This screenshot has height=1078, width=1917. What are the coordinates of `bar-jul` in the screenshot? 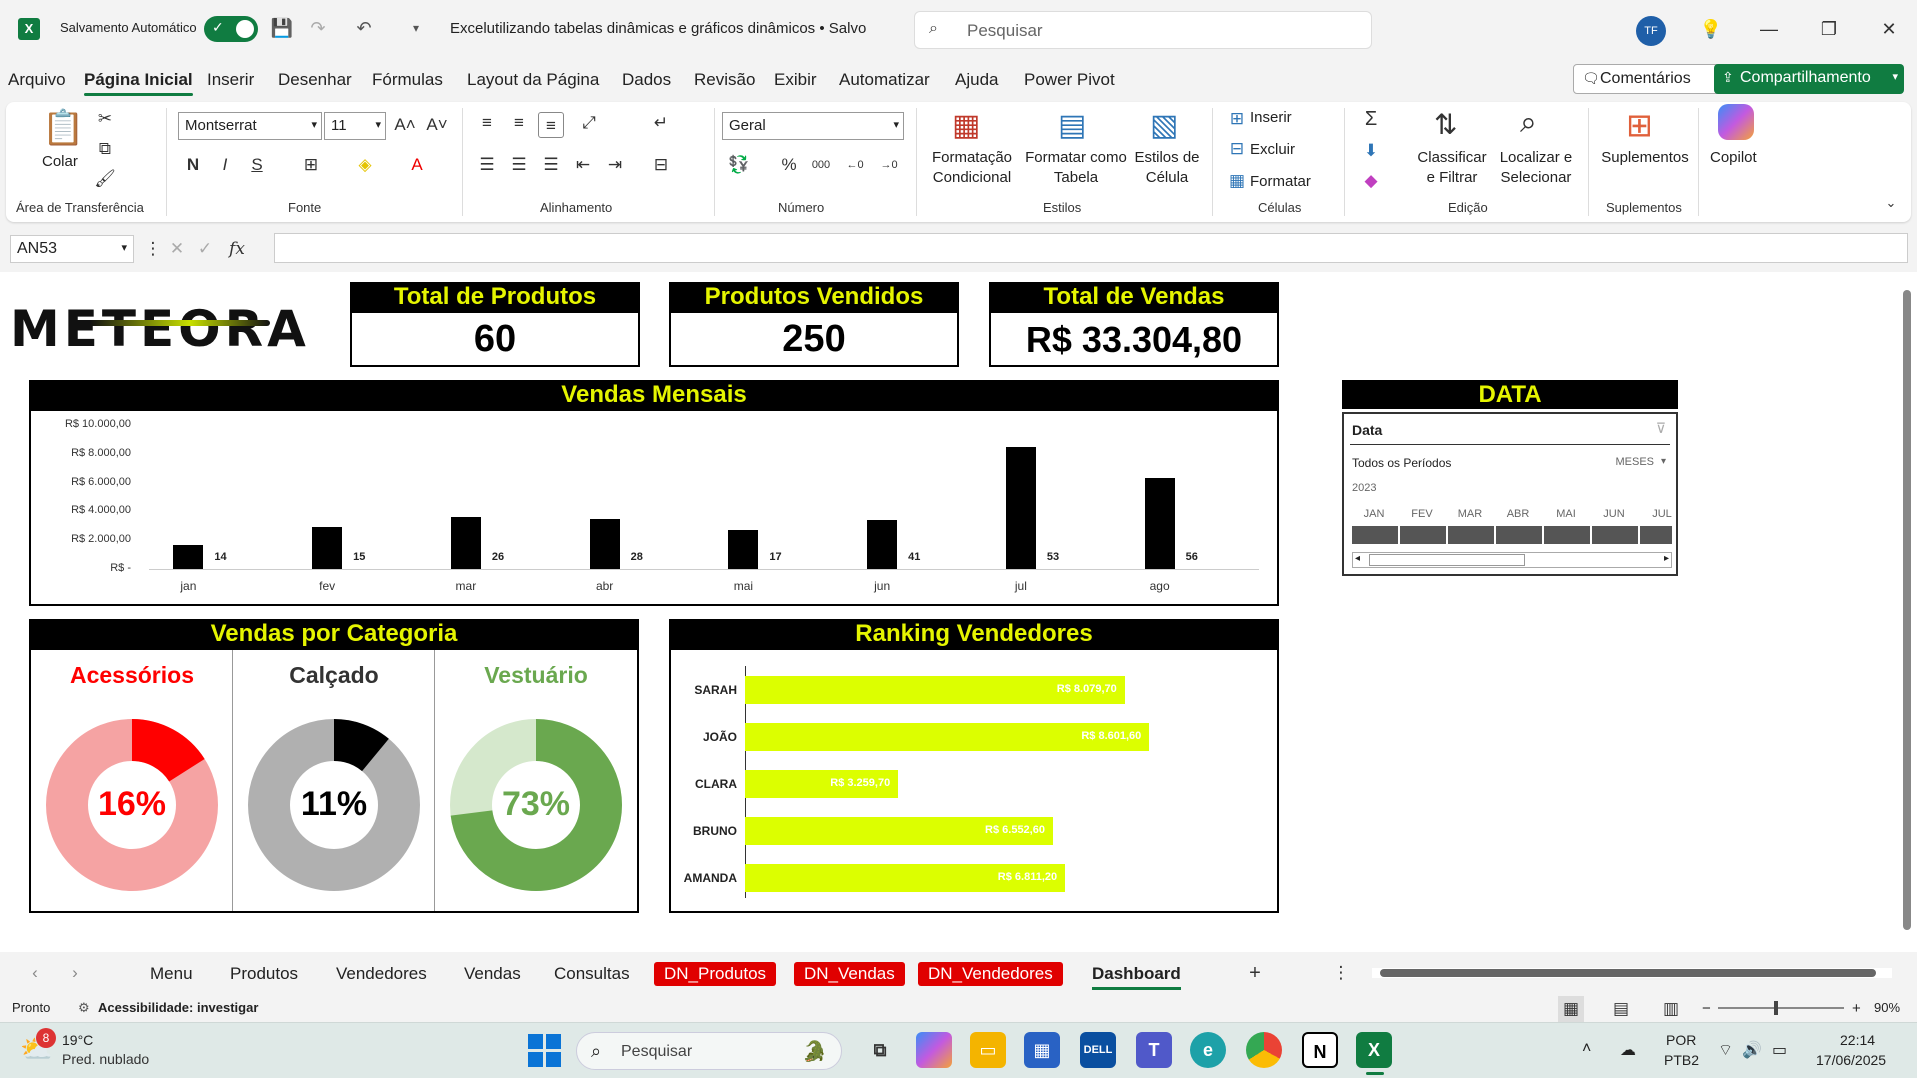 It's located at (1020, 507).